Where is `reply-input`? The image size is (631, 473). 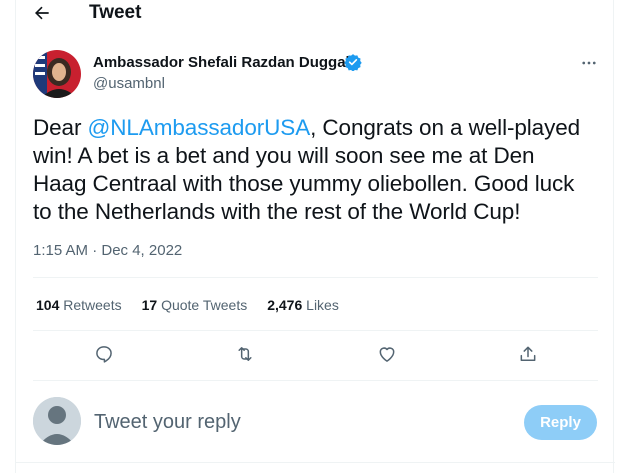 reply-input is located at coordinates (274, 422).